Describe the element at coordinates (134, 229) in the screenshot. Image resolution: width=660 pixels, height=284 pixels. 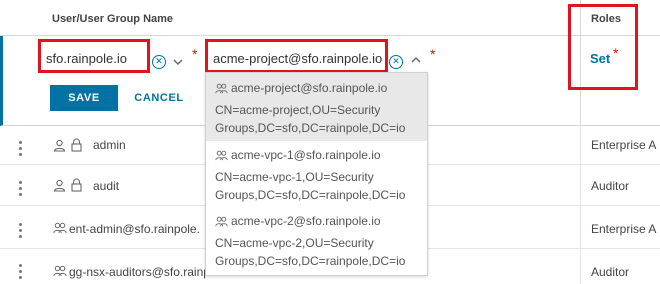
I see `row-name: ent-admin@sfo.rainpole.` at that location.